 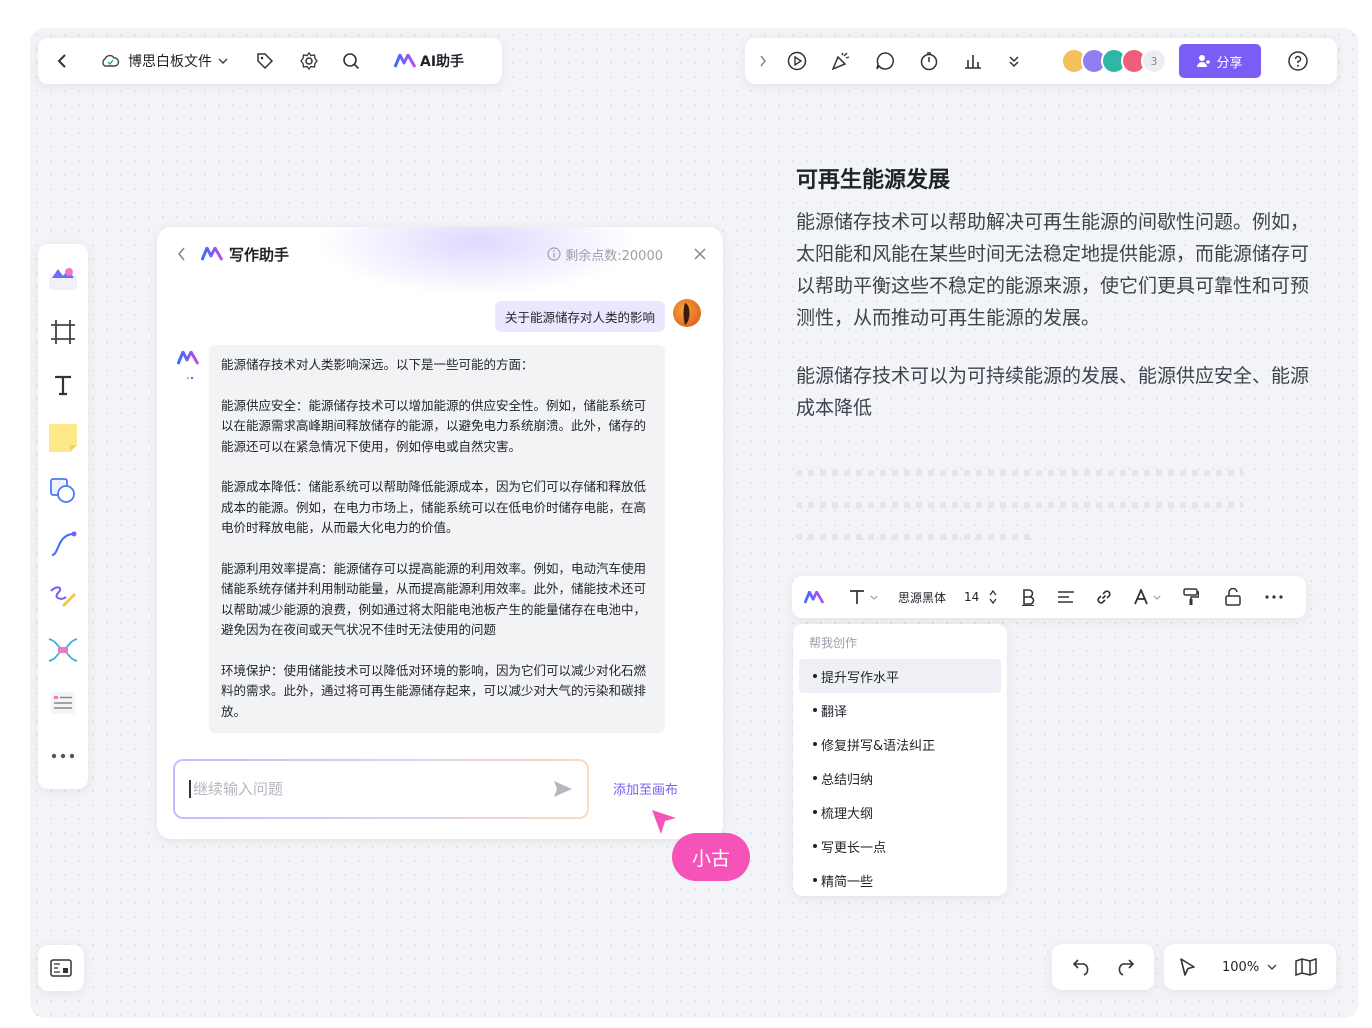 I want to click on points-label: 剩余点数:20000, so click(x=614, y=256).